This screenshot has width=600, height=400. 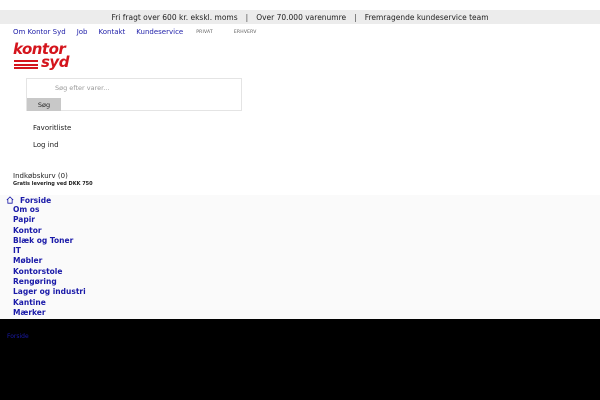 What do you see at coordinates (55, 62) in the screenshot?
I see `logo-text-syd: syd` at bounding box center [55, 62].